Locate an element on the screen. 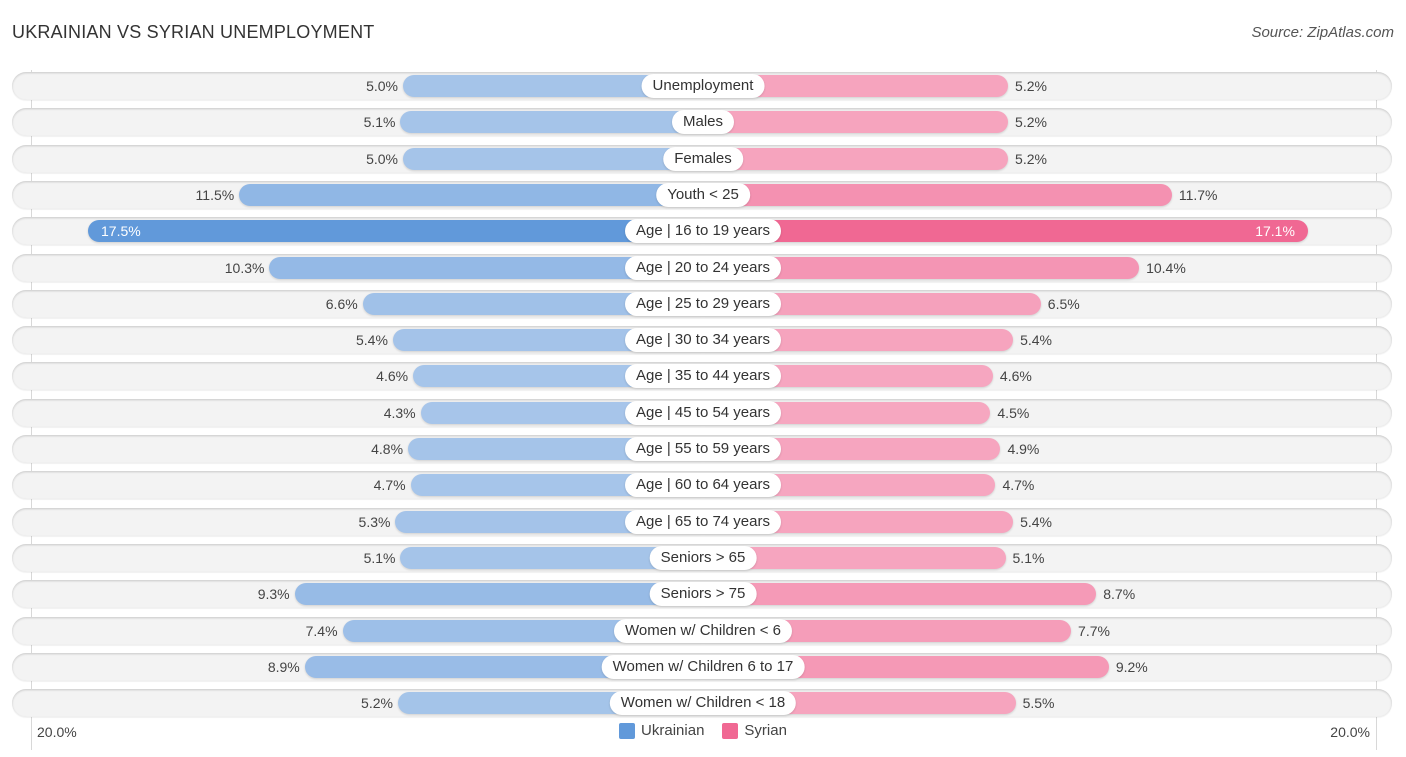 The image size is (1406, 757). value-label-ukrainian: 4.3% is located at coordinates (399, 412).